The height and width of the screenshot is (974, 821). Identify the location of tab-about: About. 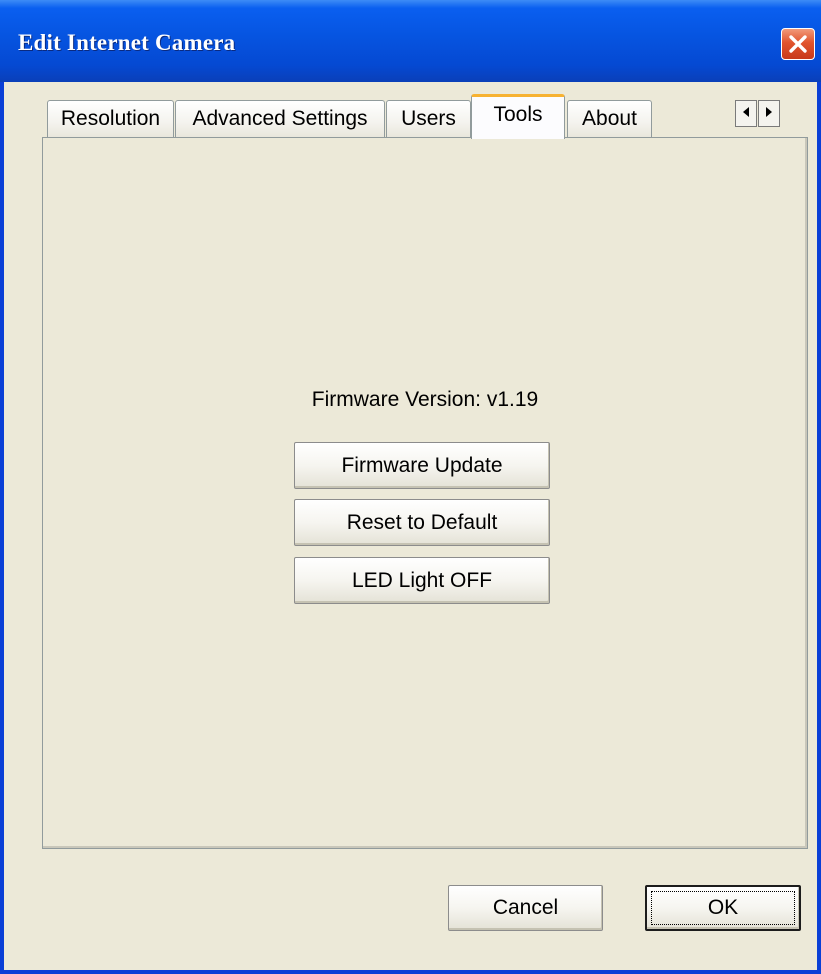
(609, 118).